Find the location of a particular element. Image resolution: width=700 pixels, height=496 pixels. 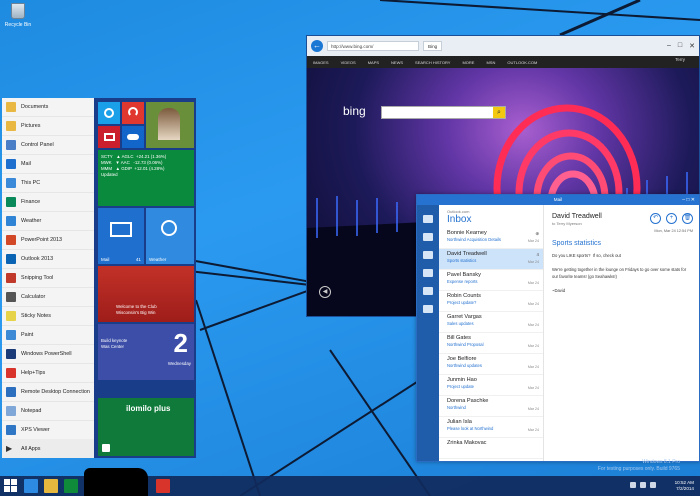

start-app-item: Outlook 2013 is located at coordinates (48, 259).